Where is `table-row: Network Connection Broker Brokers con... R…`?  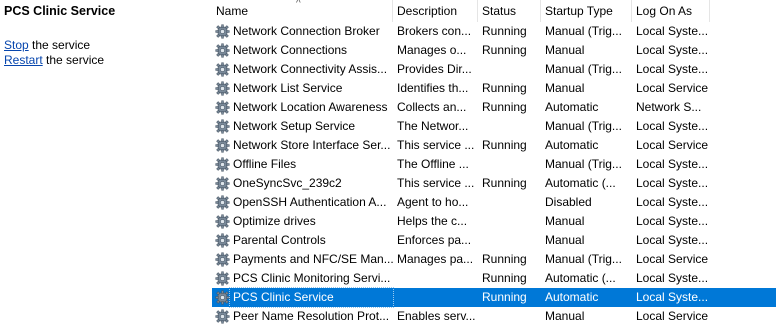
table-row: Network Connection Broker Brokers con... R… is located at coordinates (494, 31).